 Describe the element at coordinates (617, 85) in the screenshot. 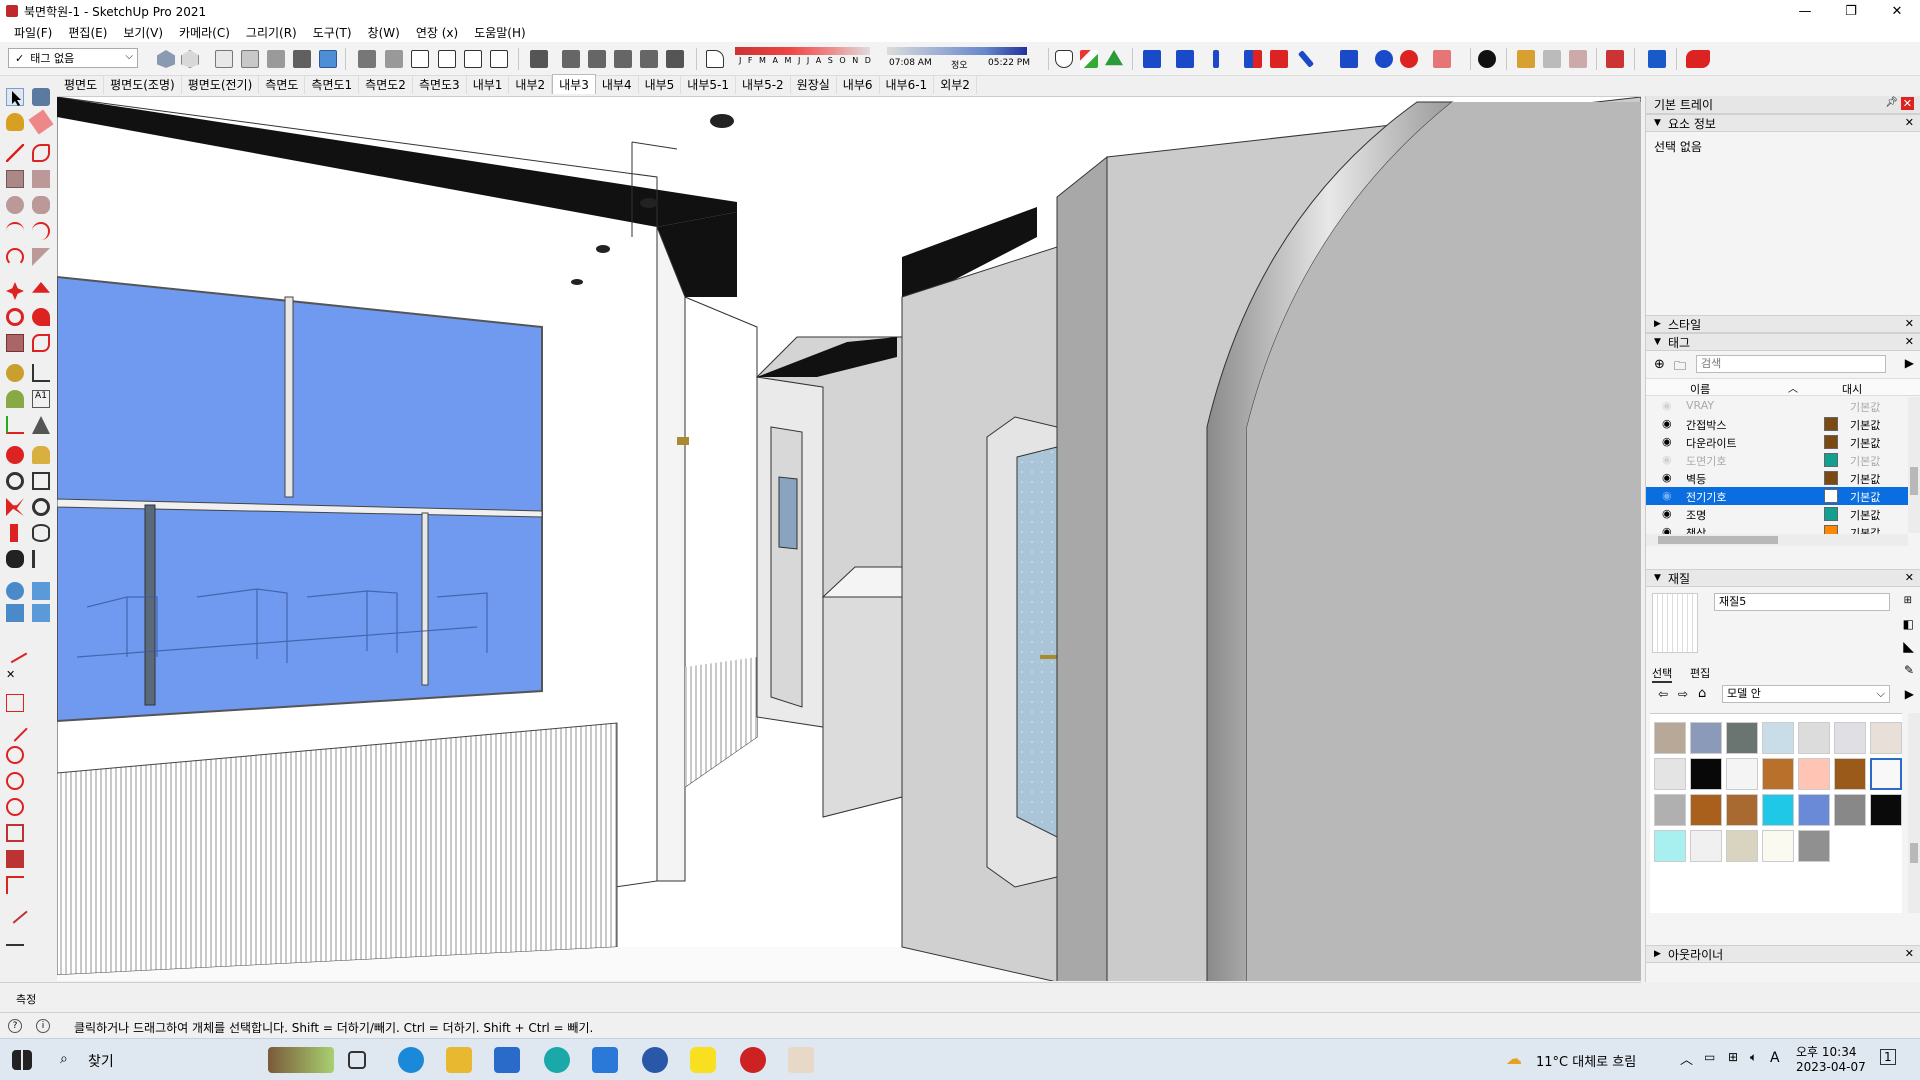

I see `scene-tab: 내부4` at that location.